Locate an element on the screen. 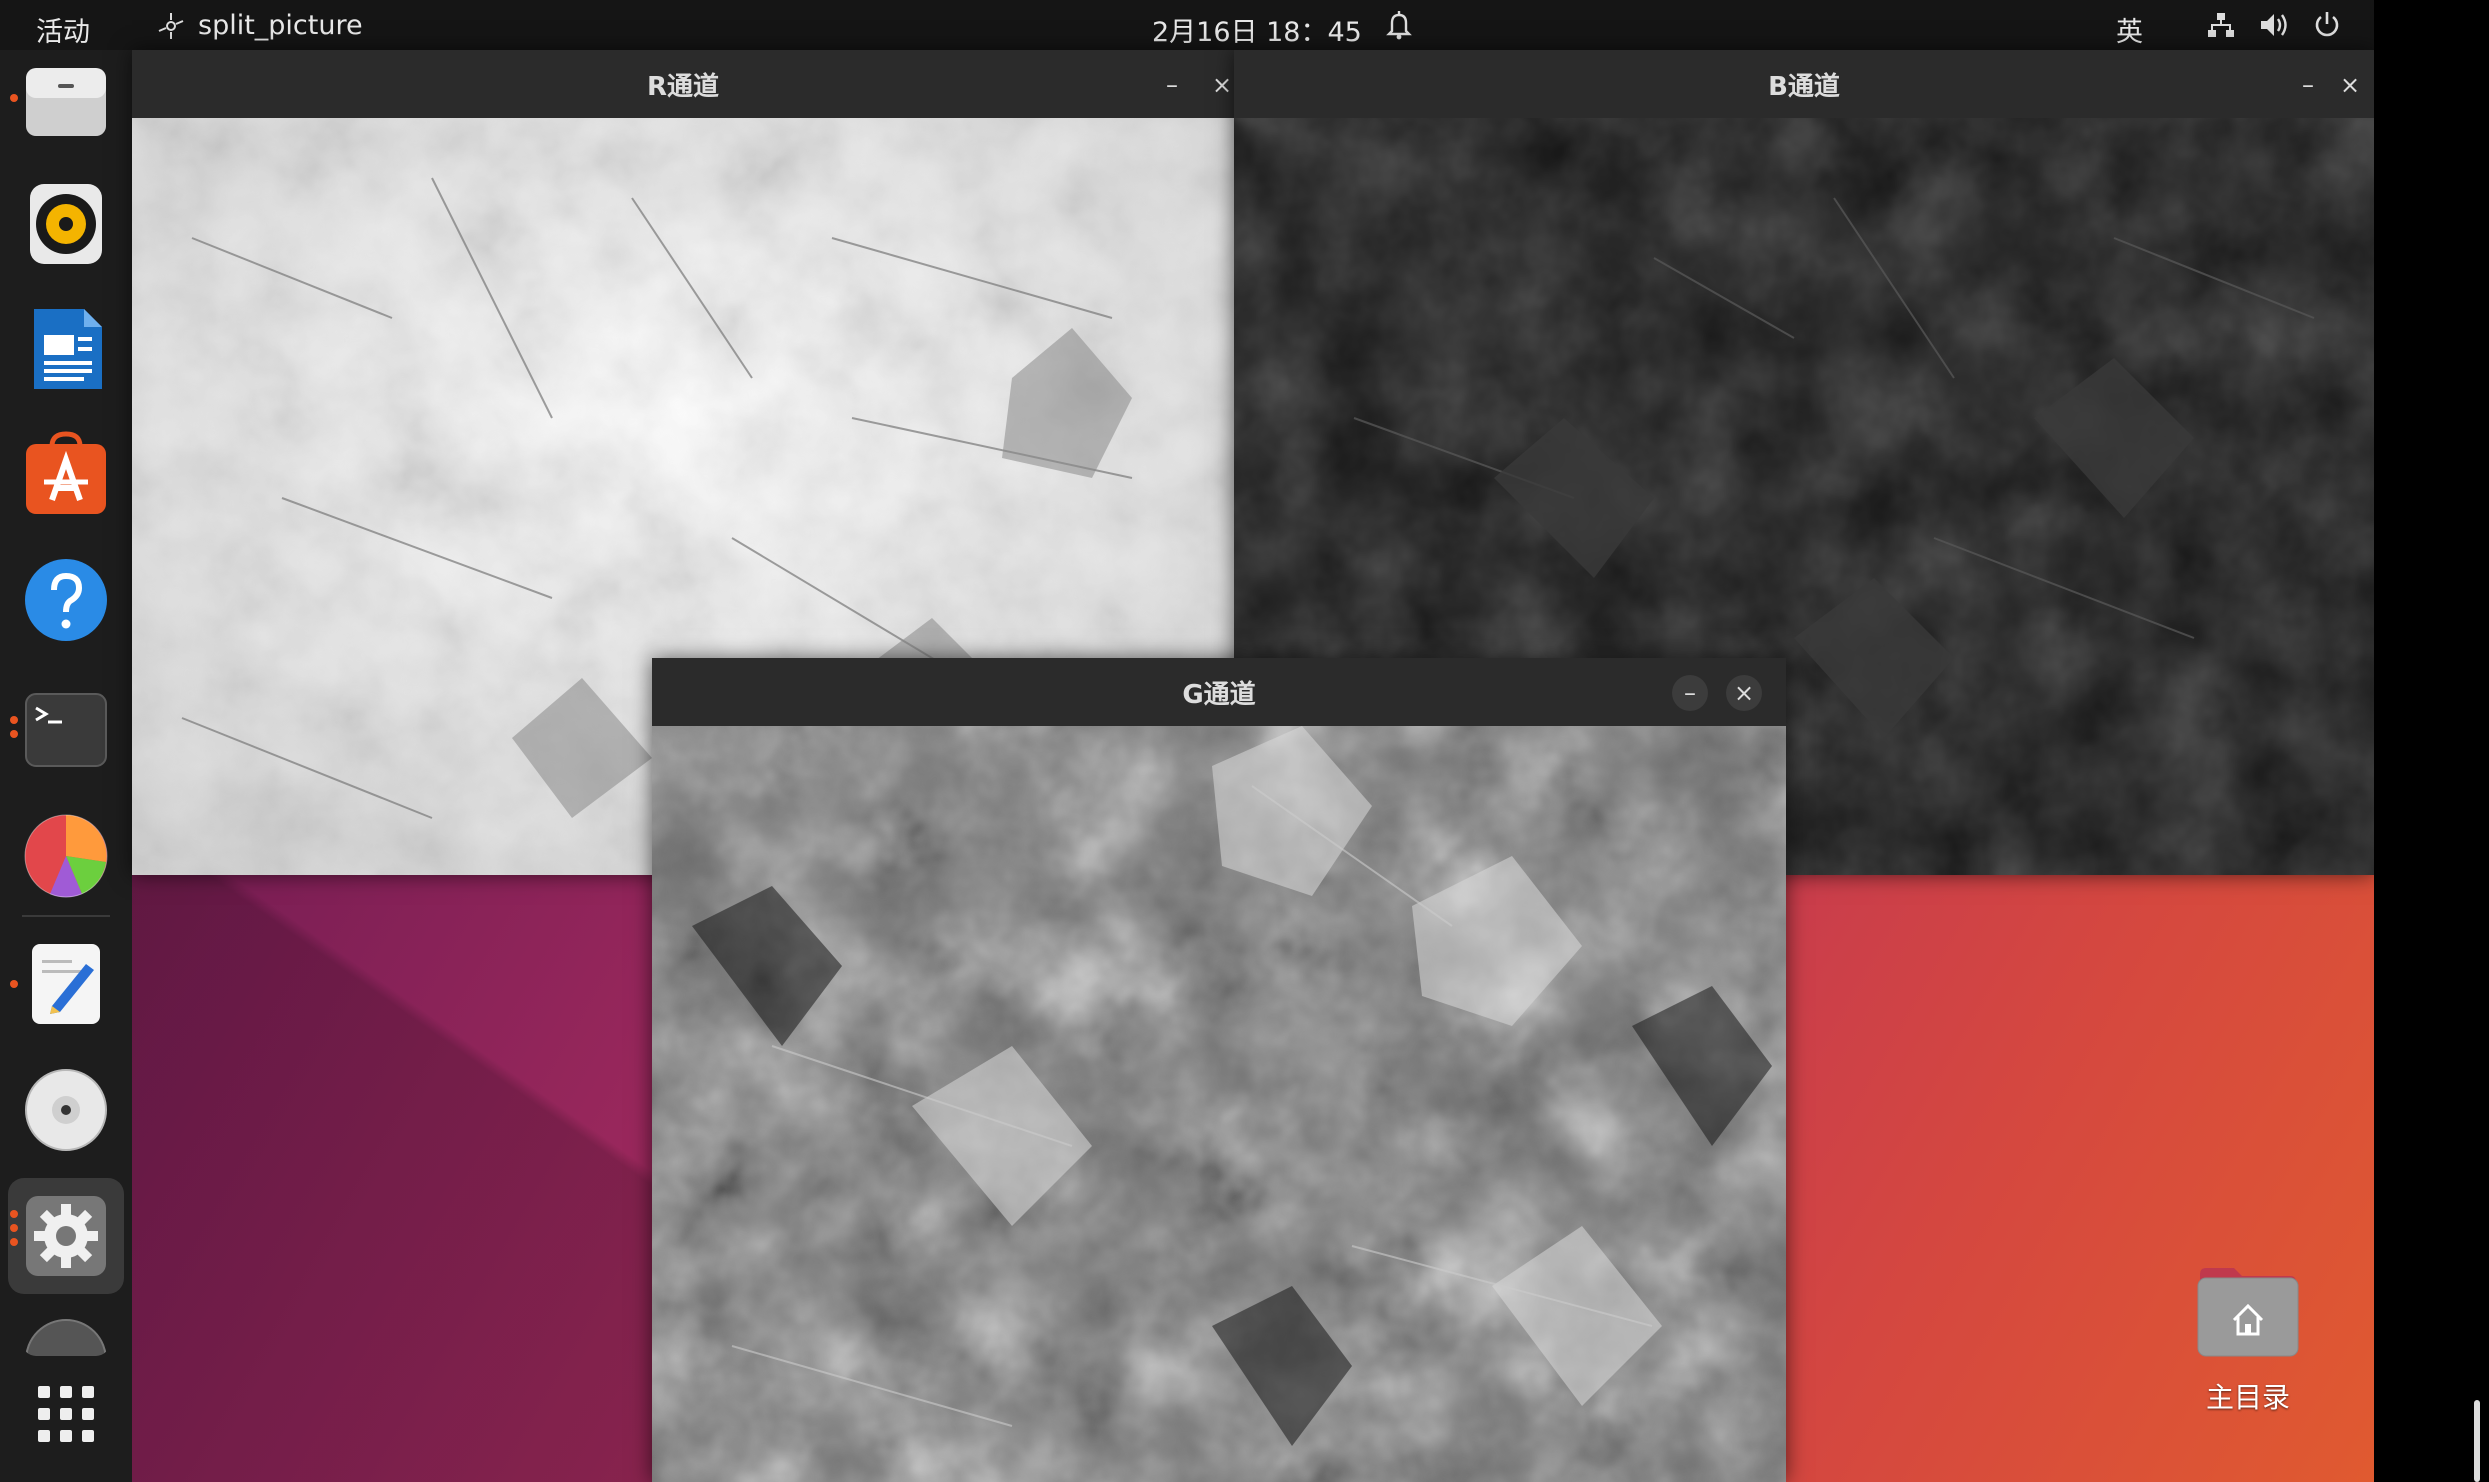 The image size is (2489, 1482). rhythmbox-icon is located at coordinates (66, 224).